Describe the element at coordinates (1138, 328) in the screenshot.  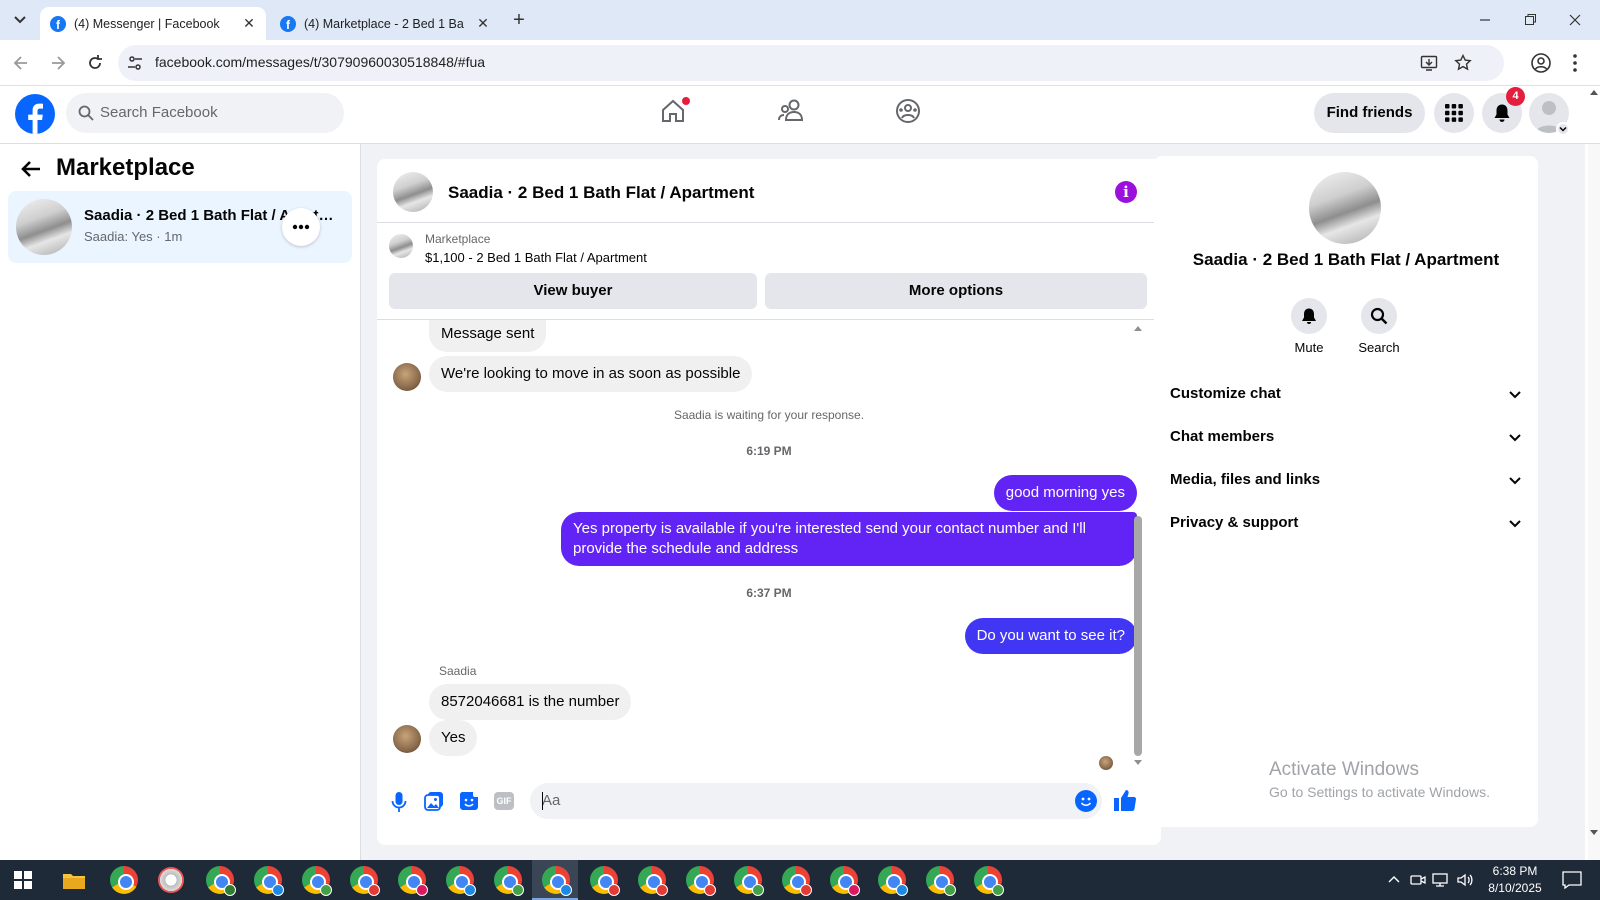
I see `scroll-up-arrow-icon` at that location.